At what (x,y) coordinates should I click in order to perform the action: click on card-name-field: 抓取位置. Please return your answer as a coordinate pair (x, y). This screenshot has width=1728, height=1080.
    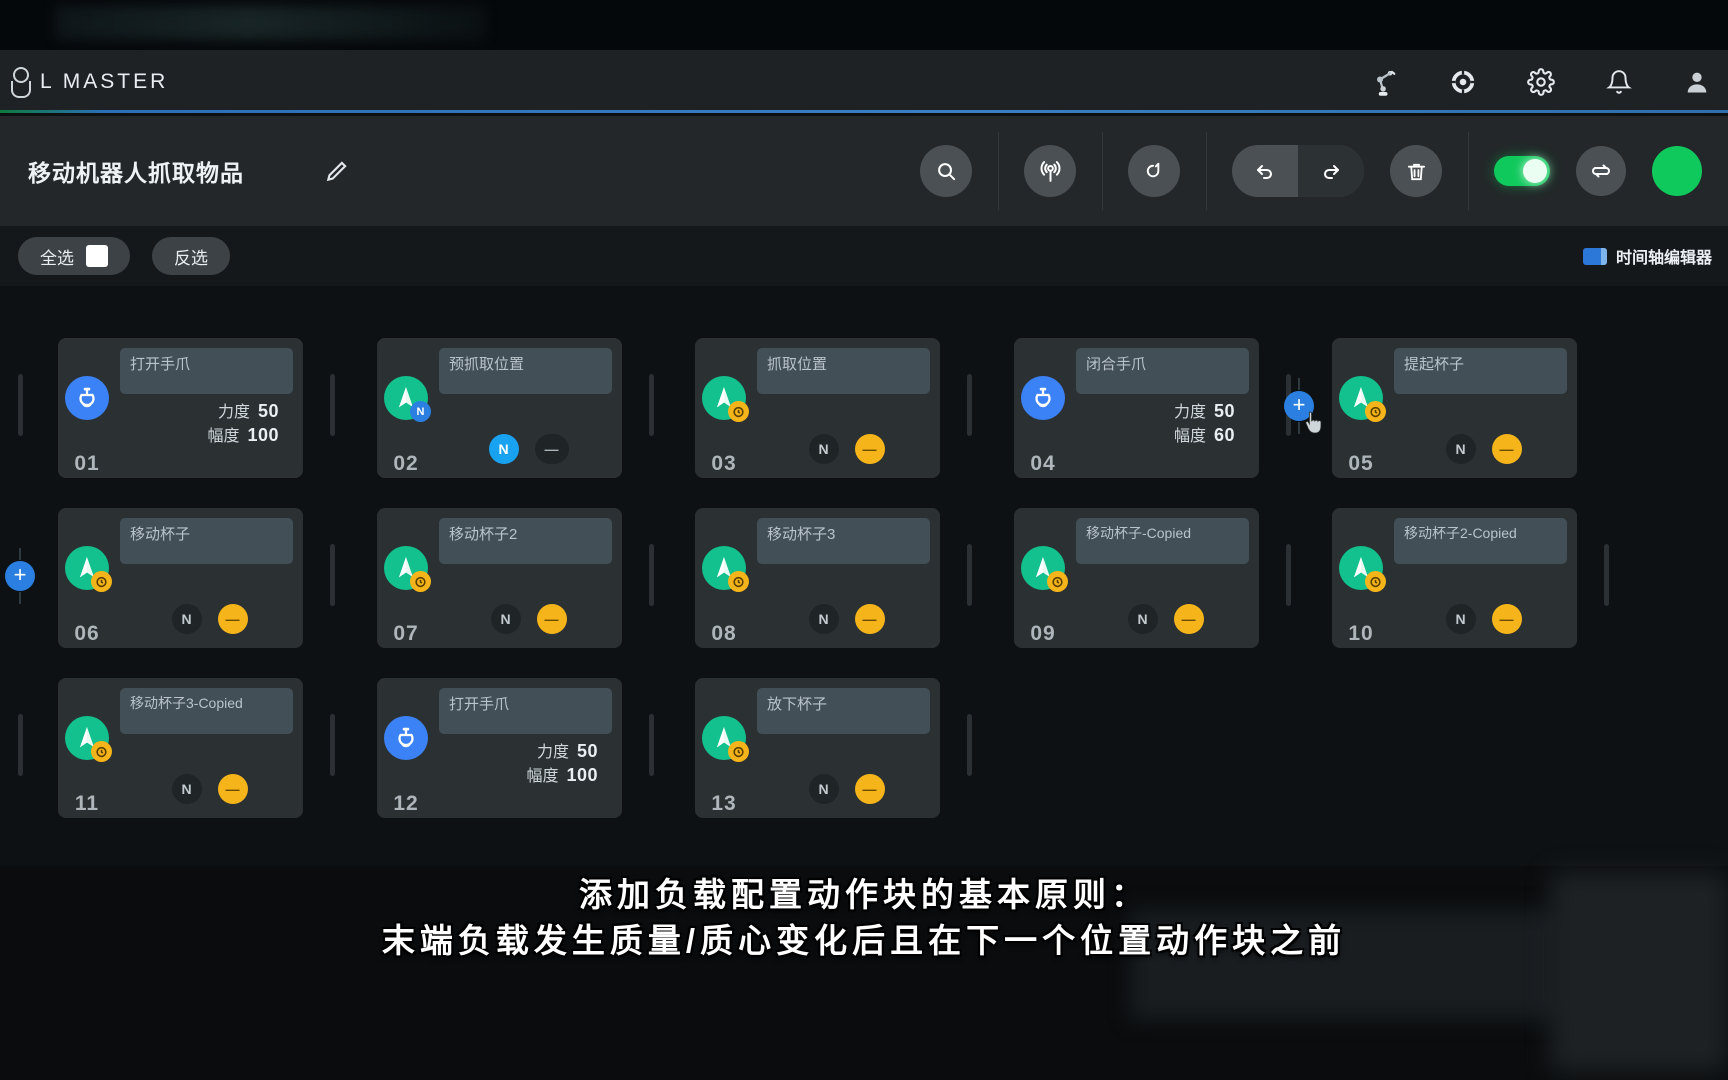
    Looking at the image, I should click on (843, 371).